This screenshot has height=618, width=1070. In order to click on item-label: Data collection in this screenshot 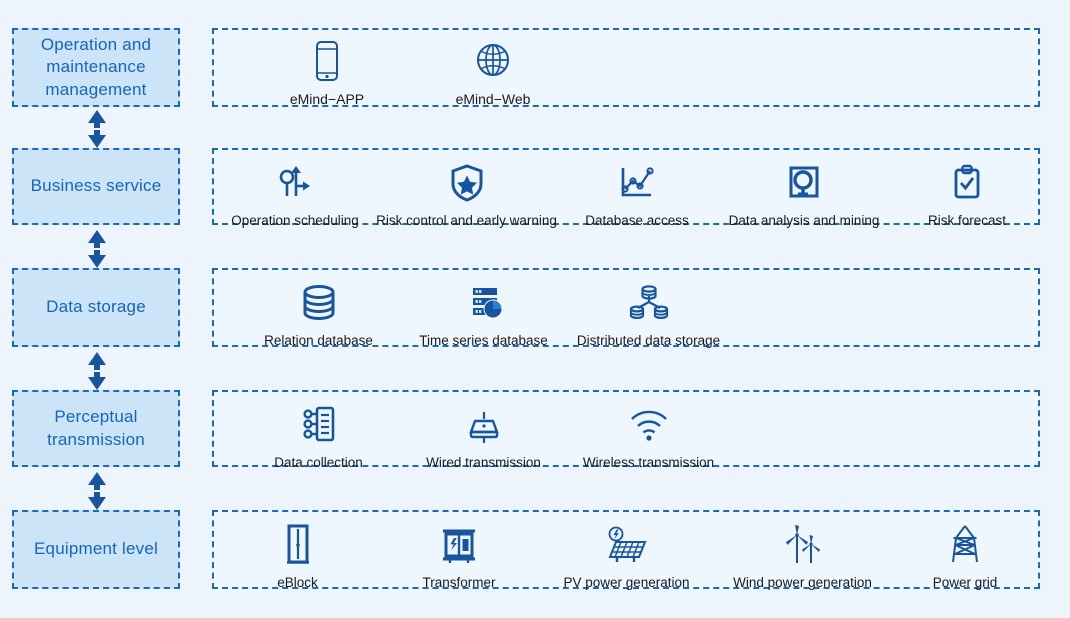, I will do `click(318, 462)`.